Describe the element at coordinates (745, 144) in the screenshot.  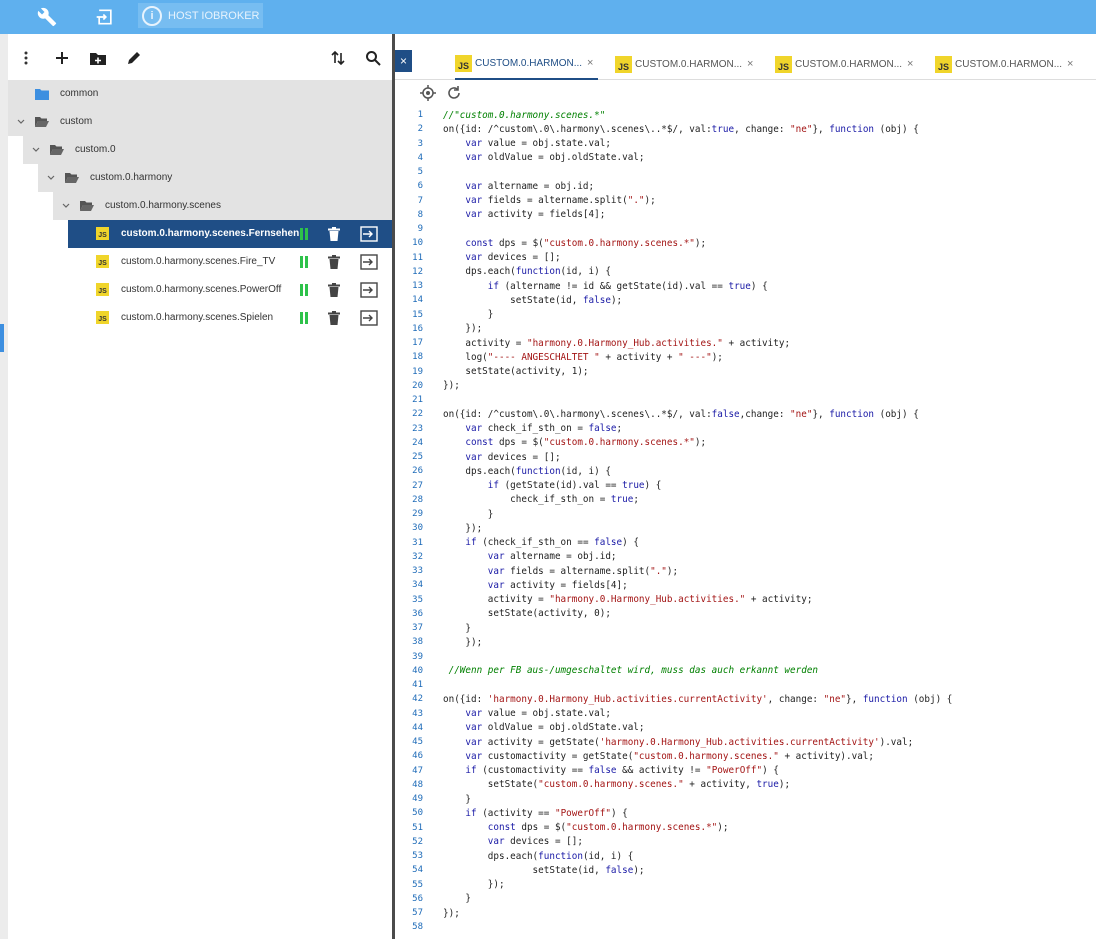
I see `code-line: 3 var value = obj.state.val;` at that location.